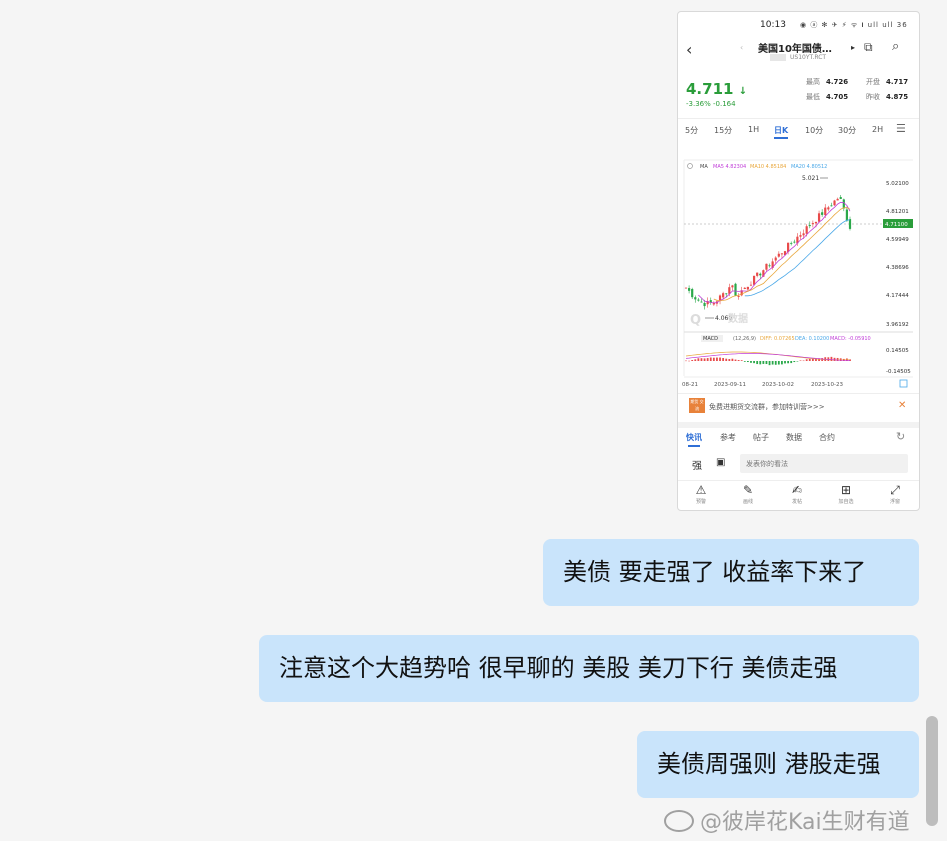 Image resolution: width=947 pixels, height=841 pixels. I want to click on next-arrow-icon: ▸, so click(853, 47).